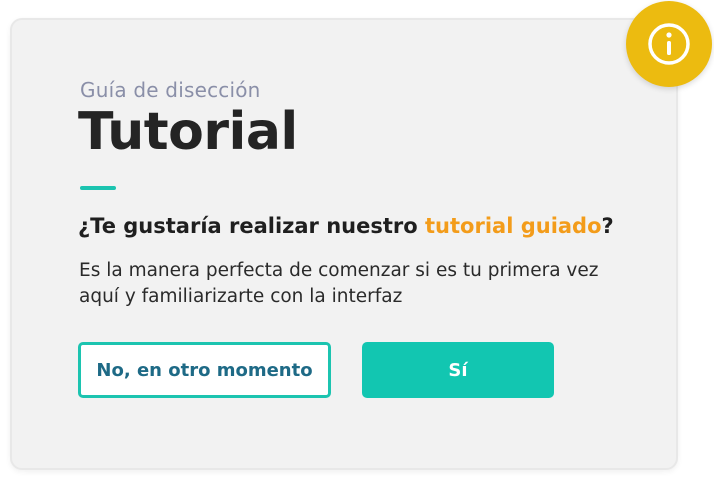 The height and width of the screenshot is (484, 714). Describe the element at coordinates (170, 90) in the screenshot. I see `dialog-eyebrow: Guía de disección` at that location.